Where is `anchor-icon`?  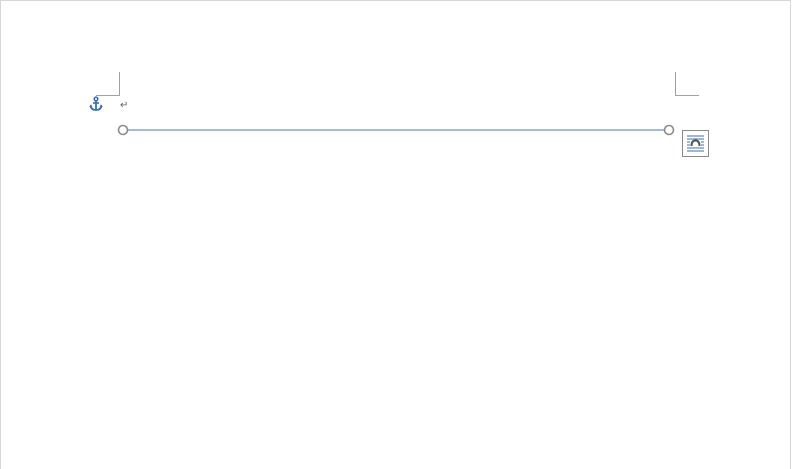 anchor-icon is located at coordinates (96, 104).